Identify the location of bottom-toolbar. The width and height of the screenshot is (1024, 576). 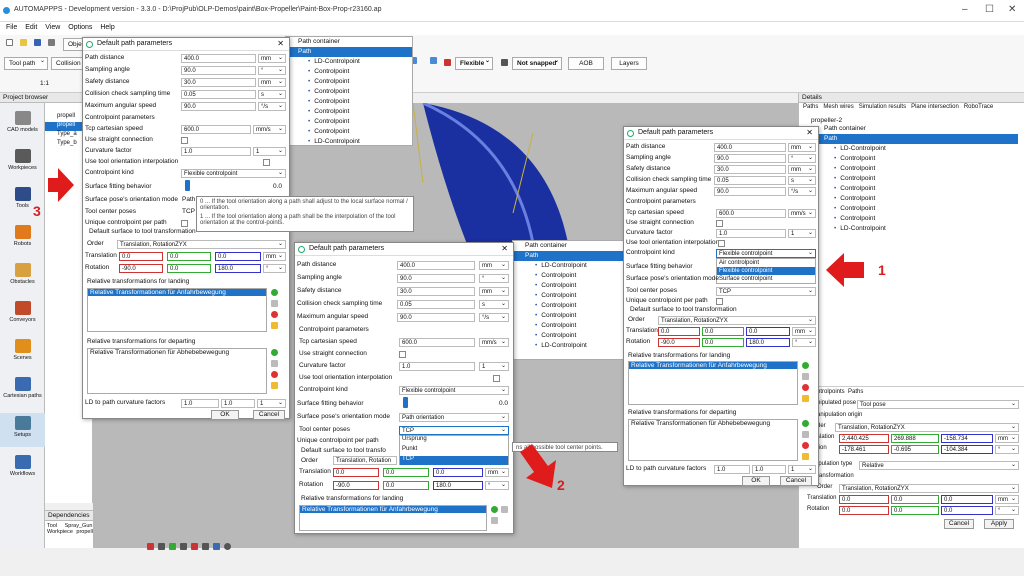
(512, 559).